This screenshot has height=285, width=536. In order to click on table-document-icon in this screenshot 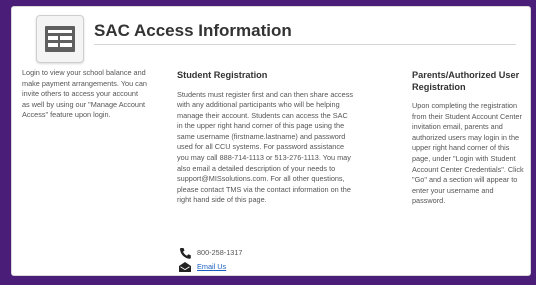, I will do `click(60, 39)`.